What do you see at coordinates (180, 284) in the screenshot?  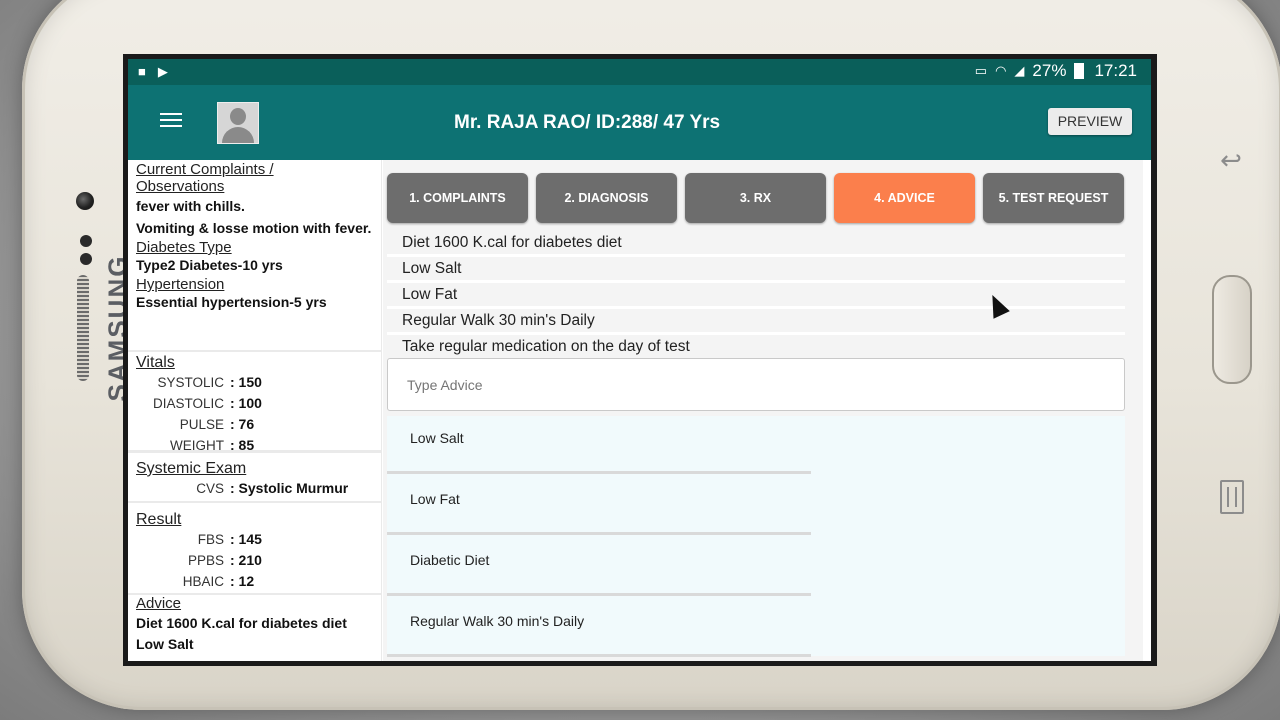 I see `hypertension-heading: Hypertension` at bounding box center [180, 284].